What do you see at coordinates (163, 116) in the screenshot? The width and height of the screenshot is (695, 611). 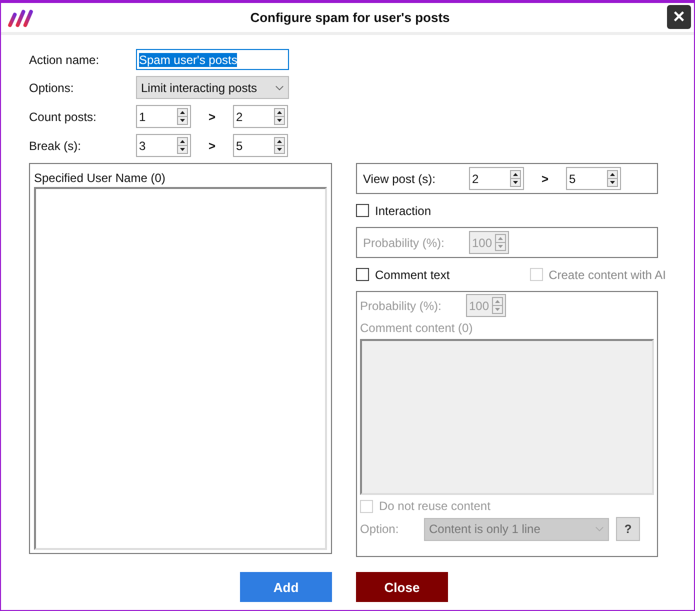 I see `number-field: 1` at bounding box center [163, 116].